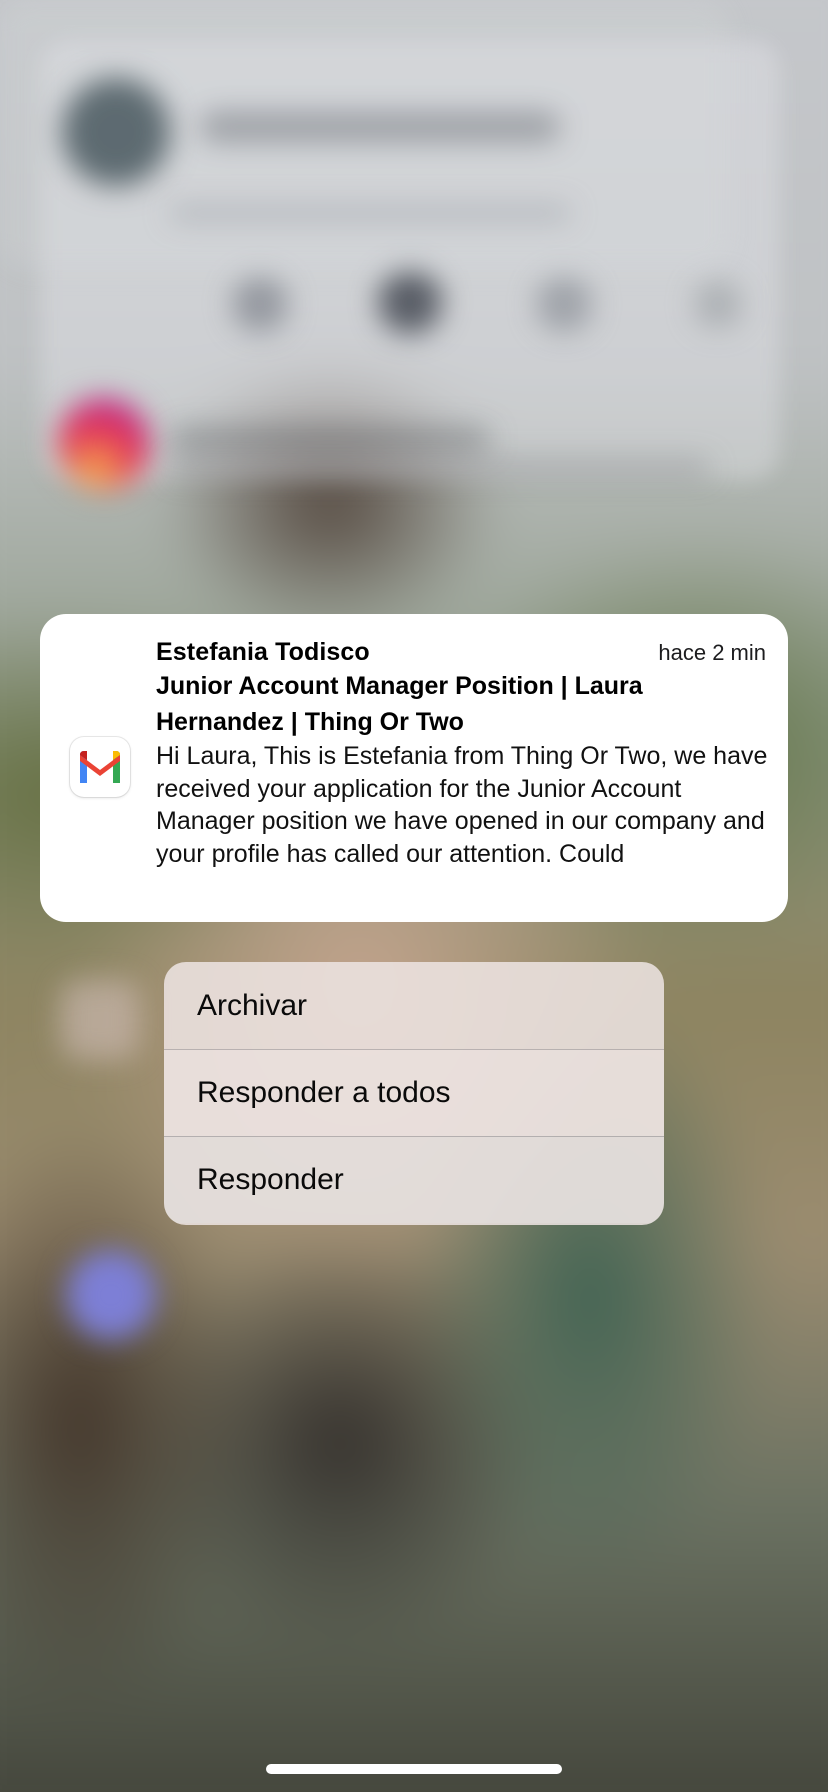 This screenshot has height=1792, width=828. What do you see at coordinates (712, 652) in the screenshot?
I see `notification-time: hace 2 min` at bounding box center [712, 652].